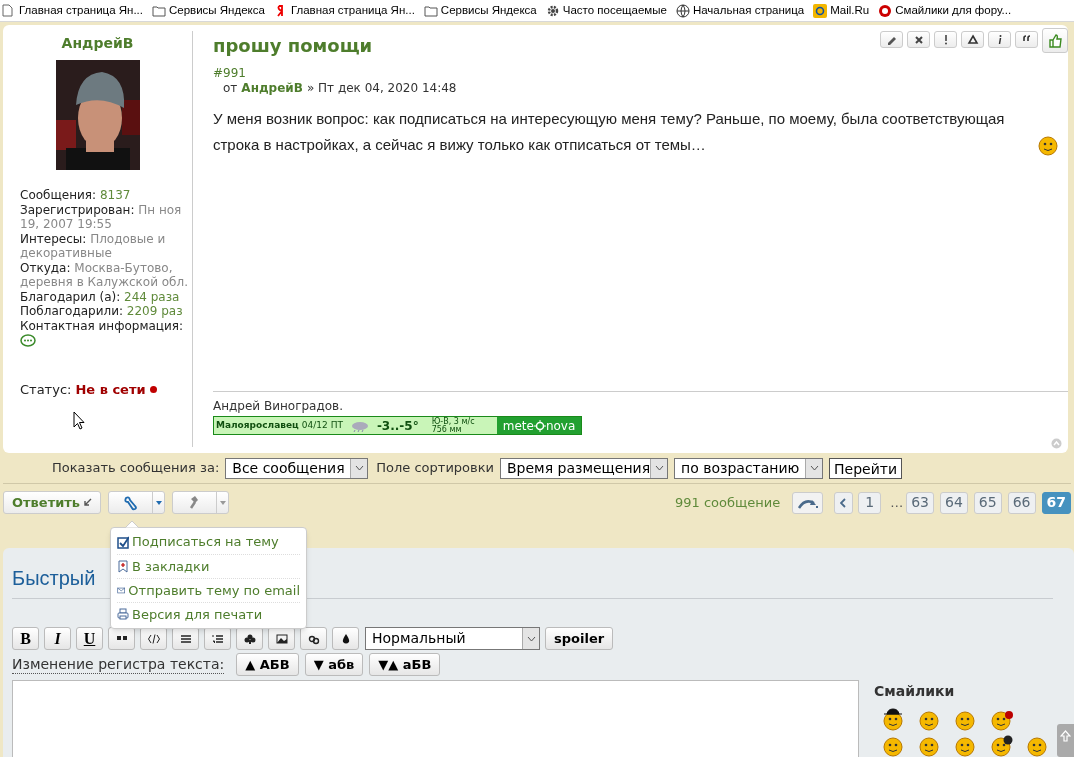 The height and width of the screenshot is (757, 1074). Describe the element at coordinates (54, 578) in the screenshot. I see `section-title: Быстрый` at that location.